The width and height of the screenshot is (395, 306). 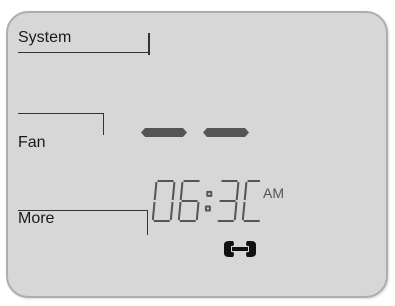 I want to click on clock-meridiem: AM, so click(x=273, y=193).